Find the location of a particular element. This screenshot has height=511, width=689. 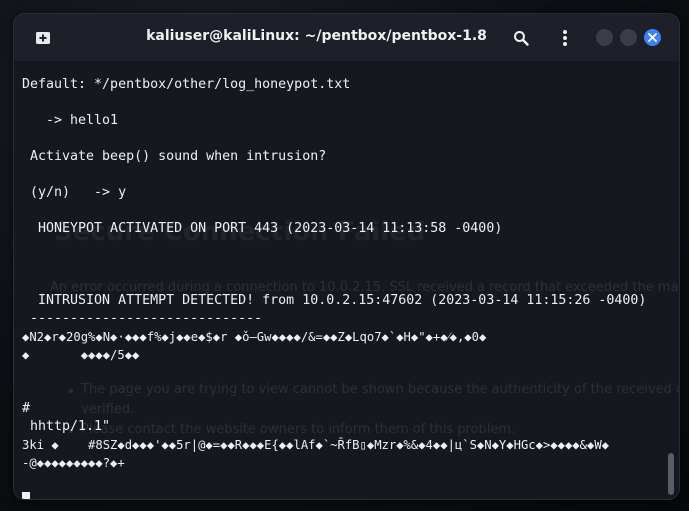

background-bullet-1-cont: verified. is located at coordinates (108, 409).